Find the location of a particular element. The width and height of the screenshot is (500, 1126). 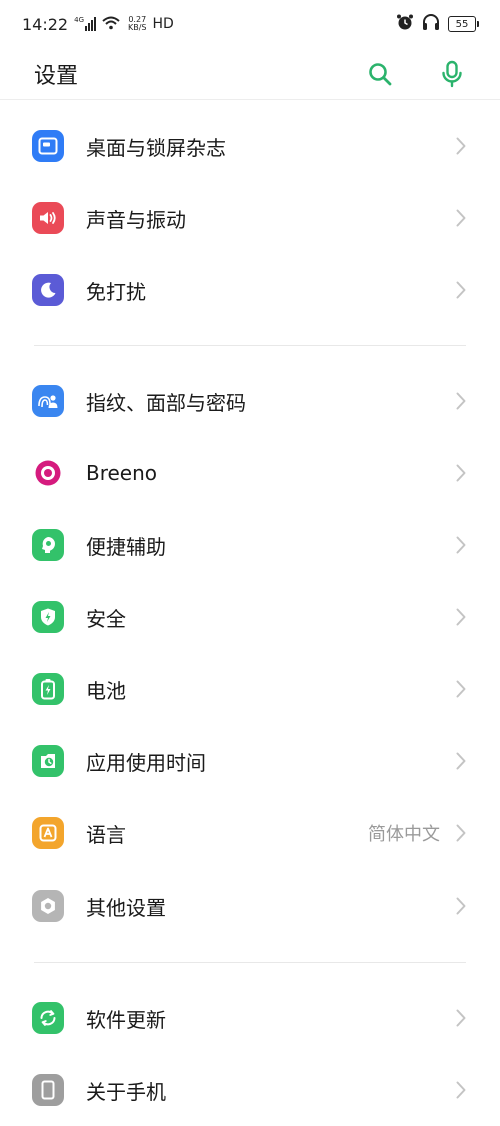

network-type: 4G is located at coordinates (79, 20).